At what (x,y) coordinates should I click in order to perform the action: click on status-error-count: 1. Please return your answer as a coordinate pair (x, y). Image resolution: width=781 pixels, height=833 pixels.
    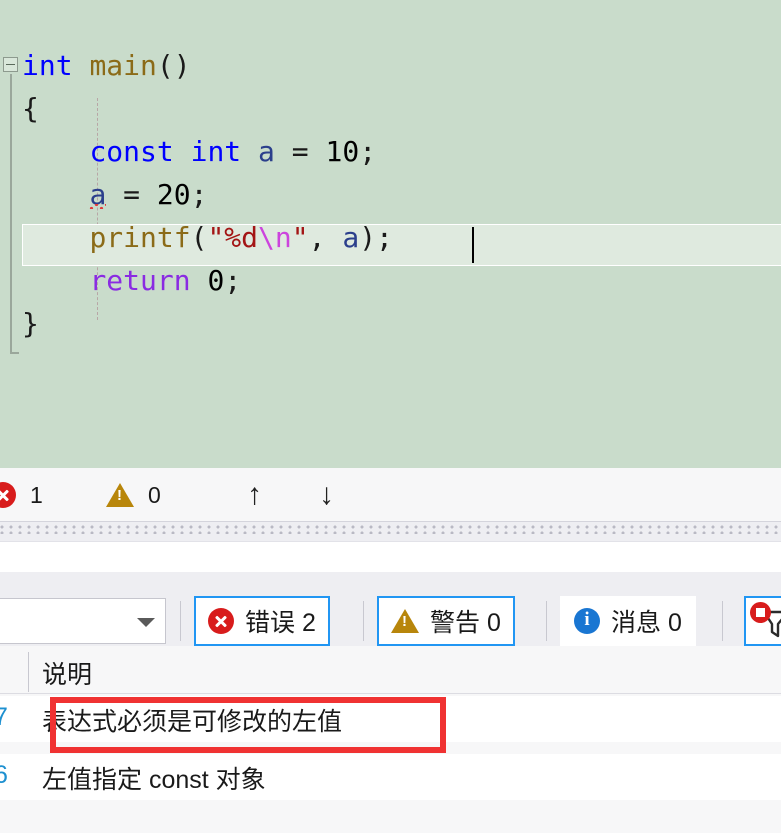
    Looking at the image, I should click on (36, 494).